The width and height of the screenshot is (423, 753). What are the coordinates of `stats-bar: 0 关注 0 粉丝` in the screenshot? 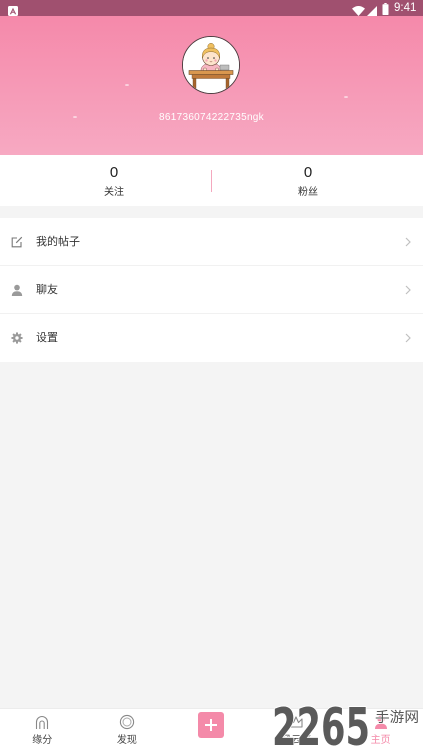 It's located at (211, 180).